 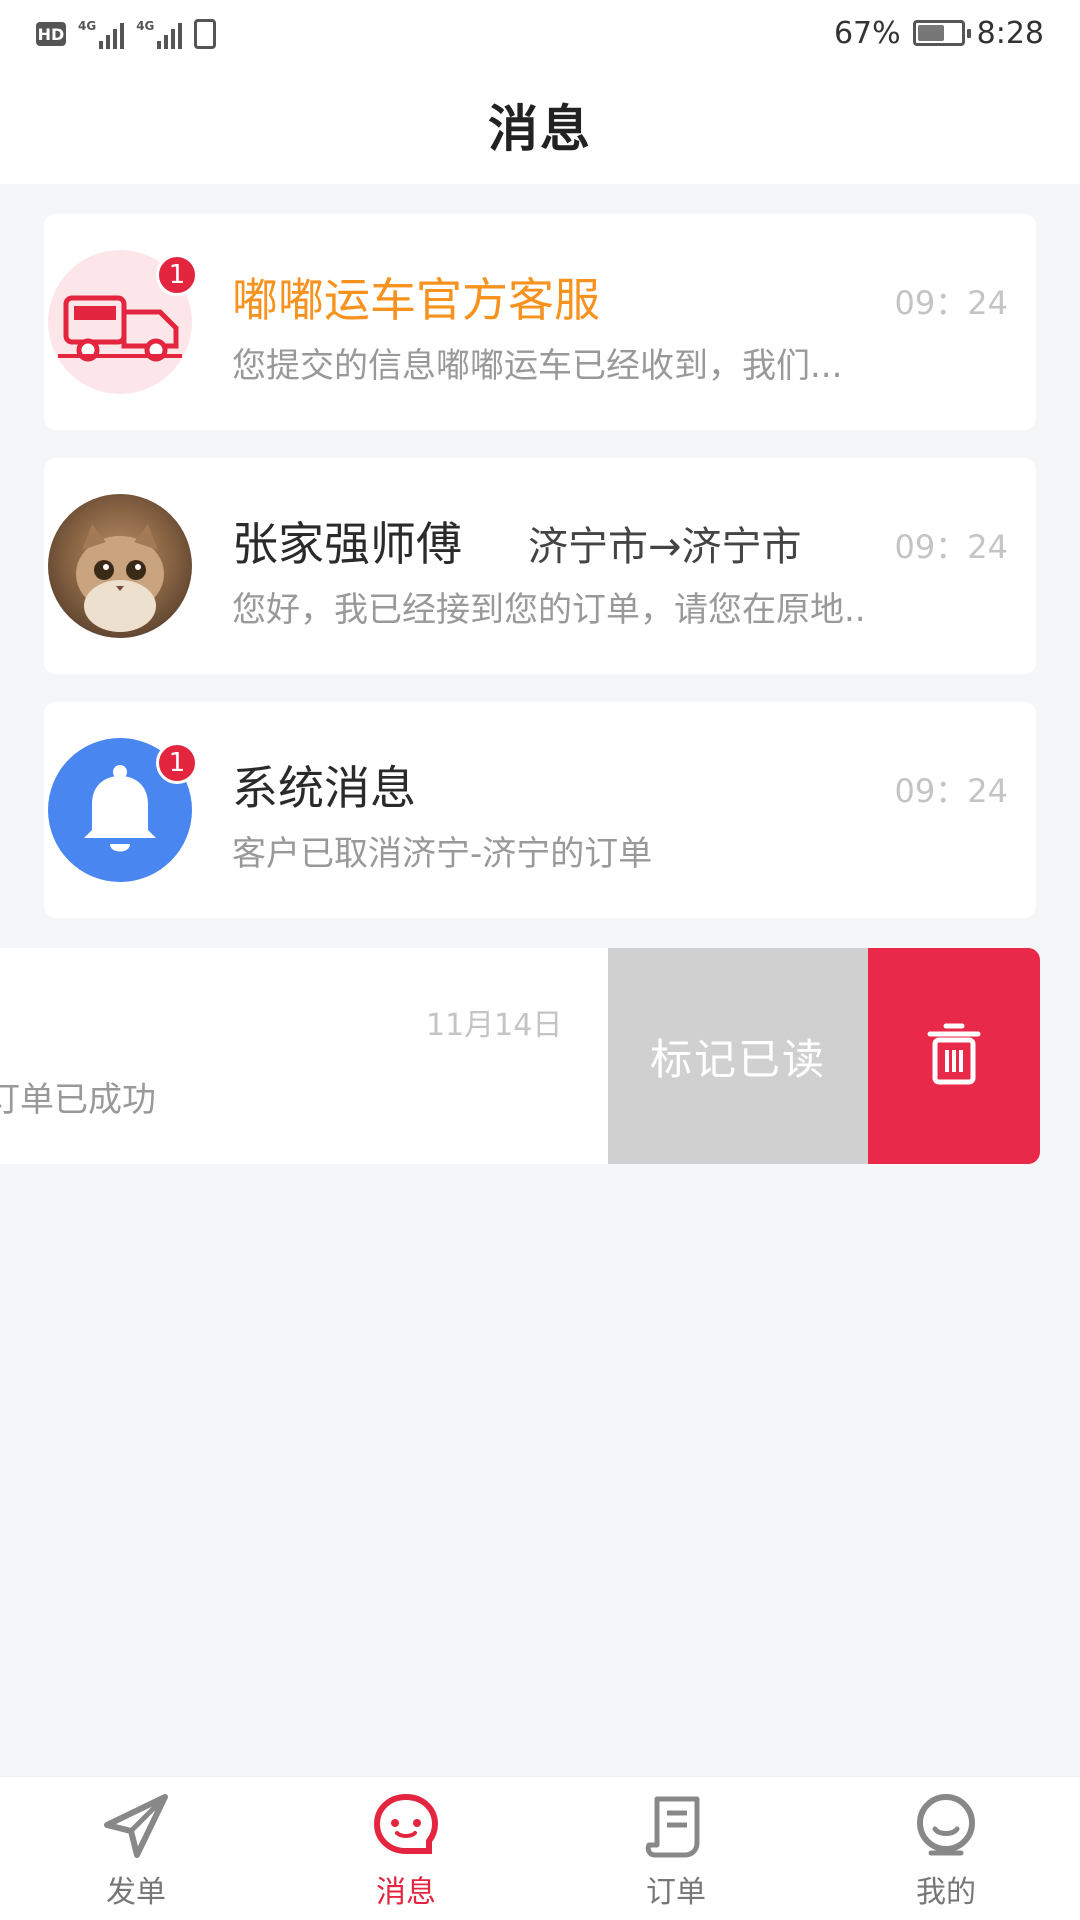 I want to click on trash-icon, so click(x=954, y=1056).